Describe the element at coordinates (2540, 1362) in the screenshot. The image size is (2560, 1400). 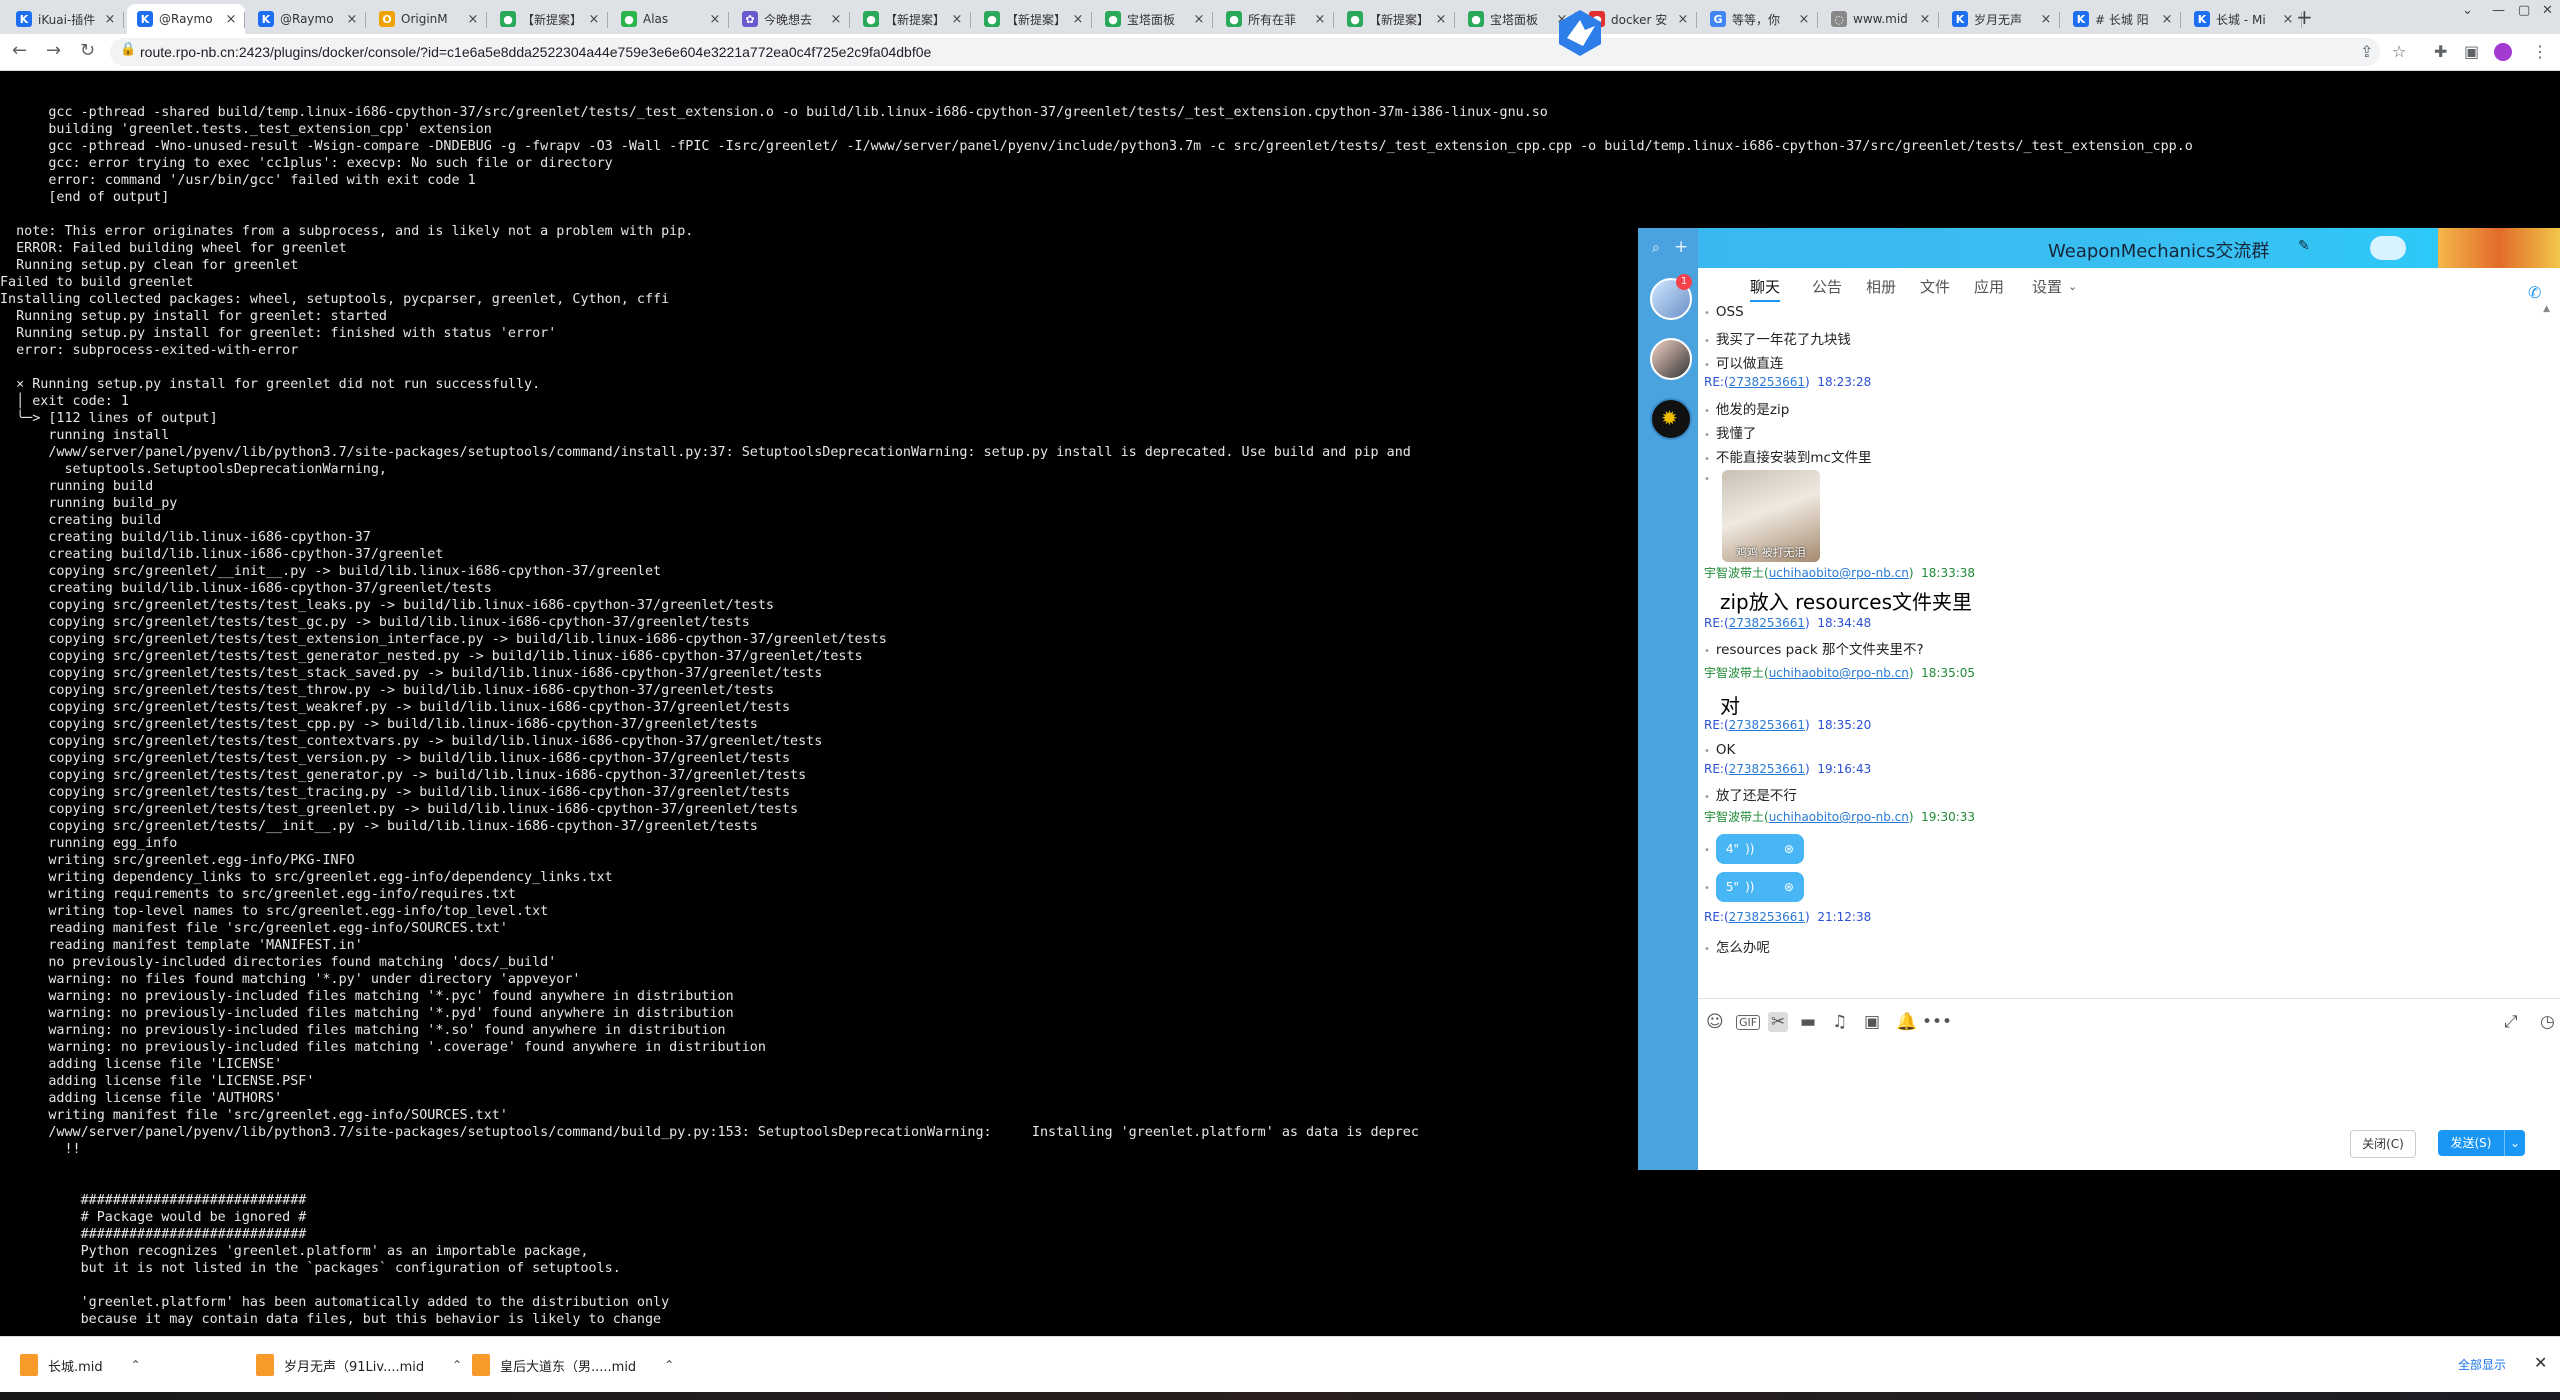
I see `close-downloads-icon: ✕` at that location.